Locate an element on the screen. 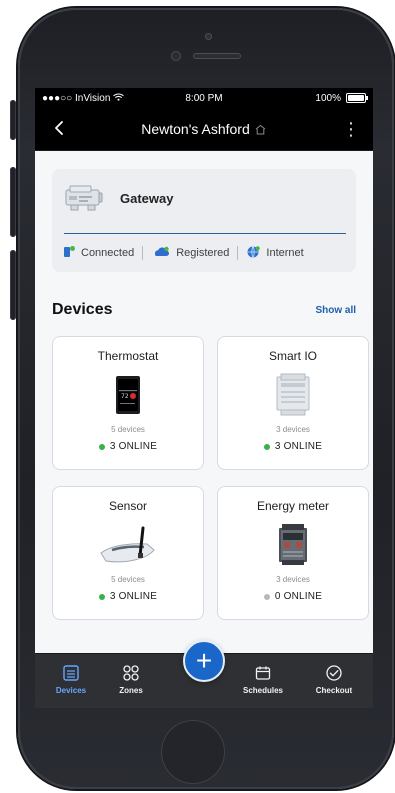 Image resolution: width=395 pixels, height=793 pixels. header-title-wrap: Newton's Ashford is located at coordinates (204, 129).